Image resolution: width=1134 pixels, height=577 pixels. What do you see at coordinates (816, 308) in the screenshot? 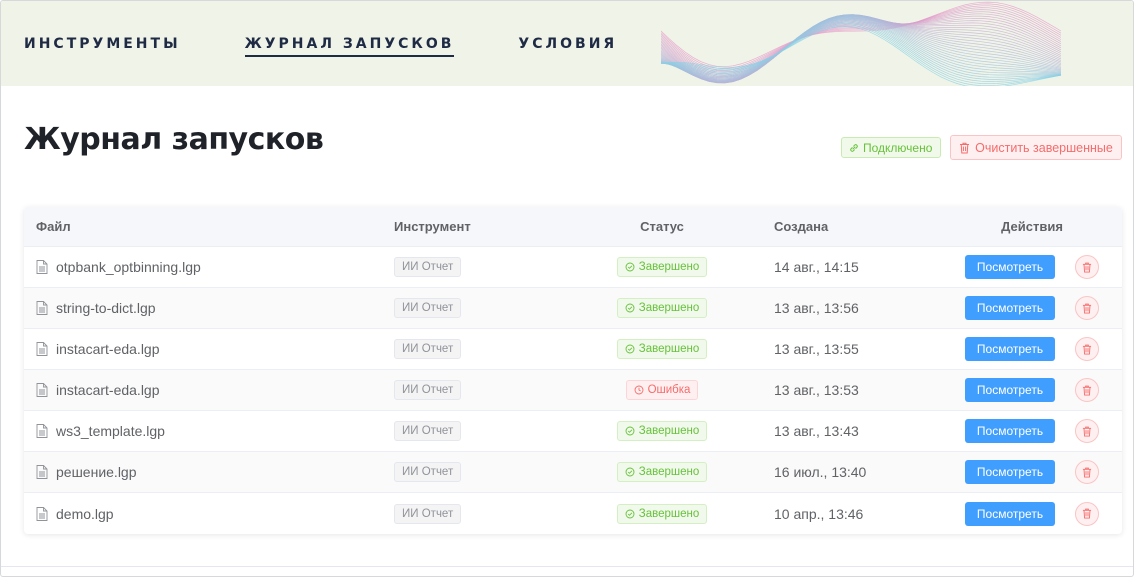
I see `created-cell: 13 авг., 13:56` at bounding box center [816, 308].